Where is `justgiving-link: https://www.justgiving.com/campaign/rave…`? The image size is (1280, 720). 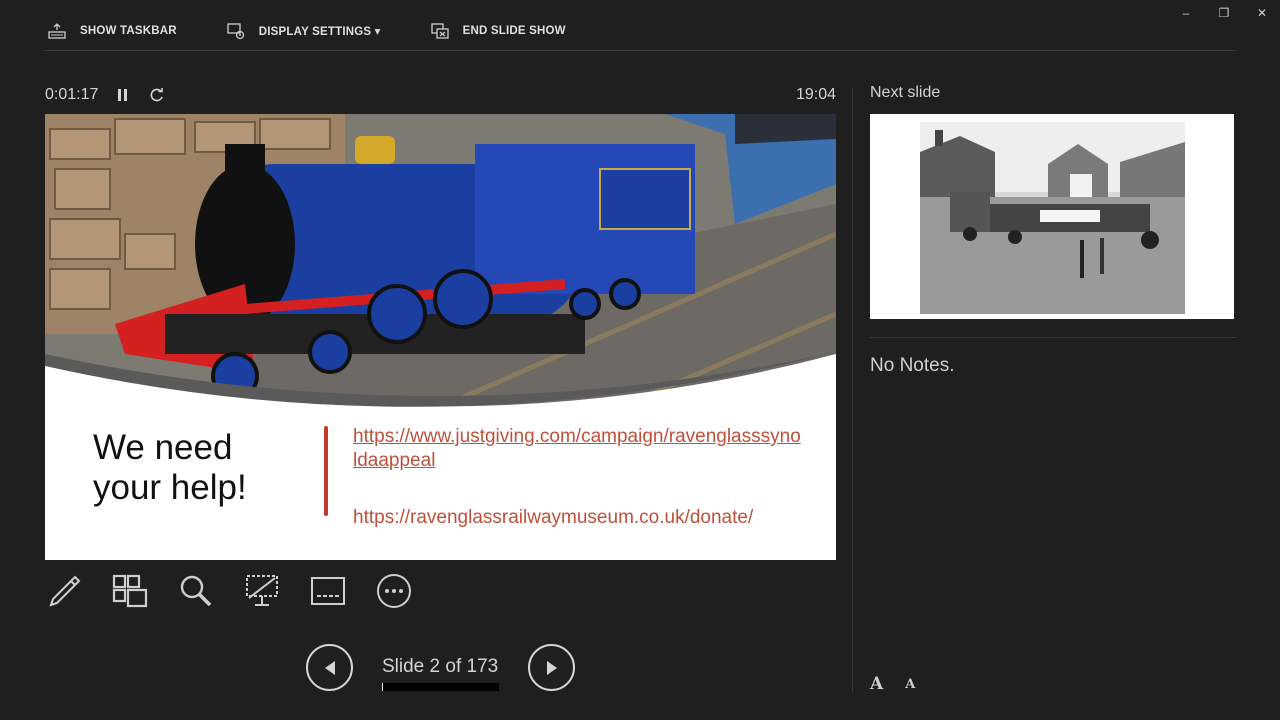 justgiving-link: https://www.justgiving.com/campaign/rave… is located at coordinates (578, 449).